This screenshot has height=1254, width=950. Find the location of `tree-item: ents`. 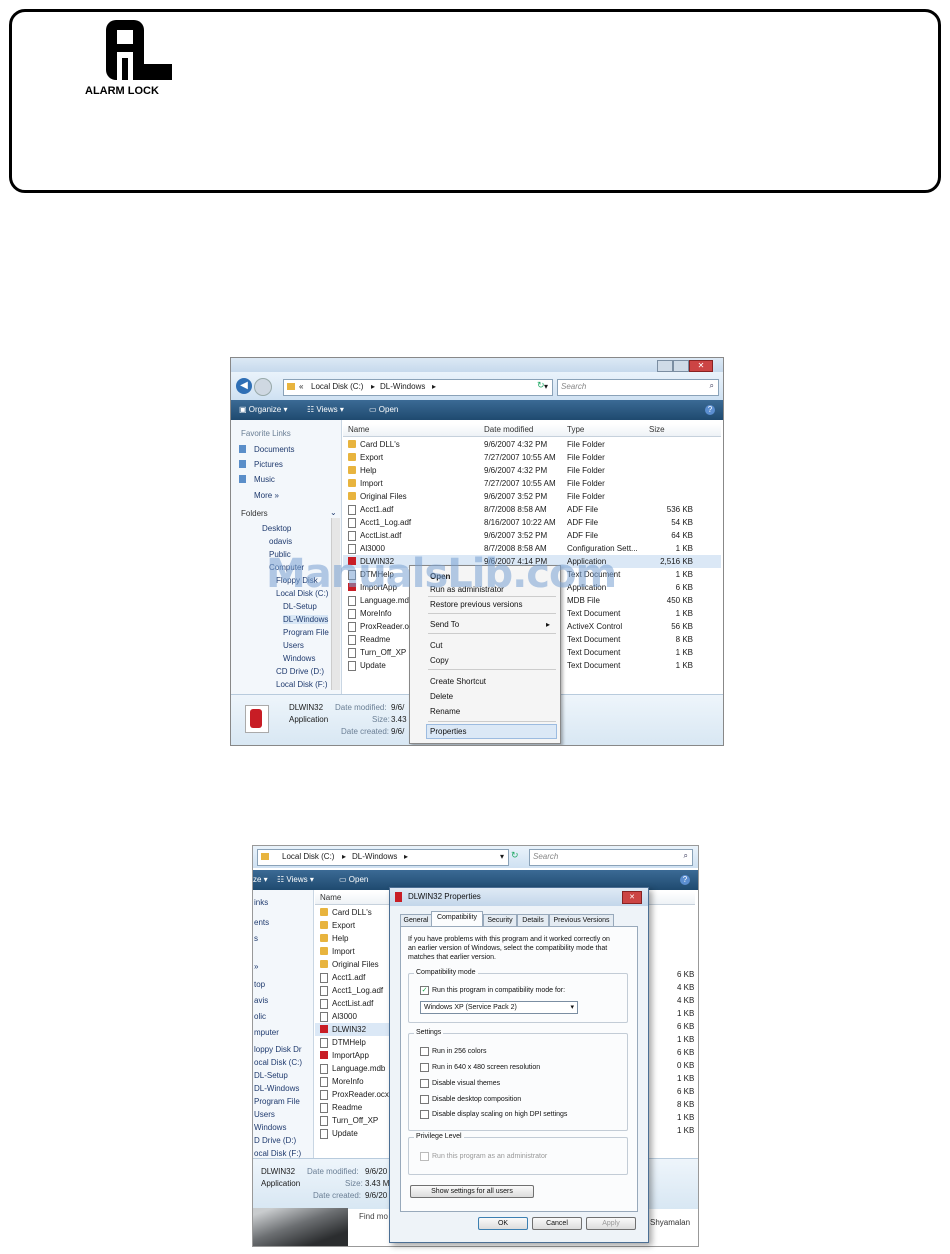

tree-item: ents is located at coordinates (261, 922).